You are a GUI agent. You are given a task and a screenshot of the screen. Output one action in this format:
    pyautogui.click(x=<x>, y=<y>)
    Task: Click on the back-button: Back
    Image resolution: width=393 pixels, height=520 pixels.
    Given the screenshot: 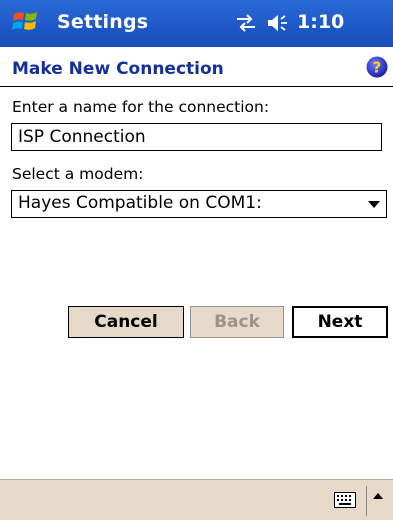 What is the action you would take?
    pyautogui.click(x=237, y=322)
    